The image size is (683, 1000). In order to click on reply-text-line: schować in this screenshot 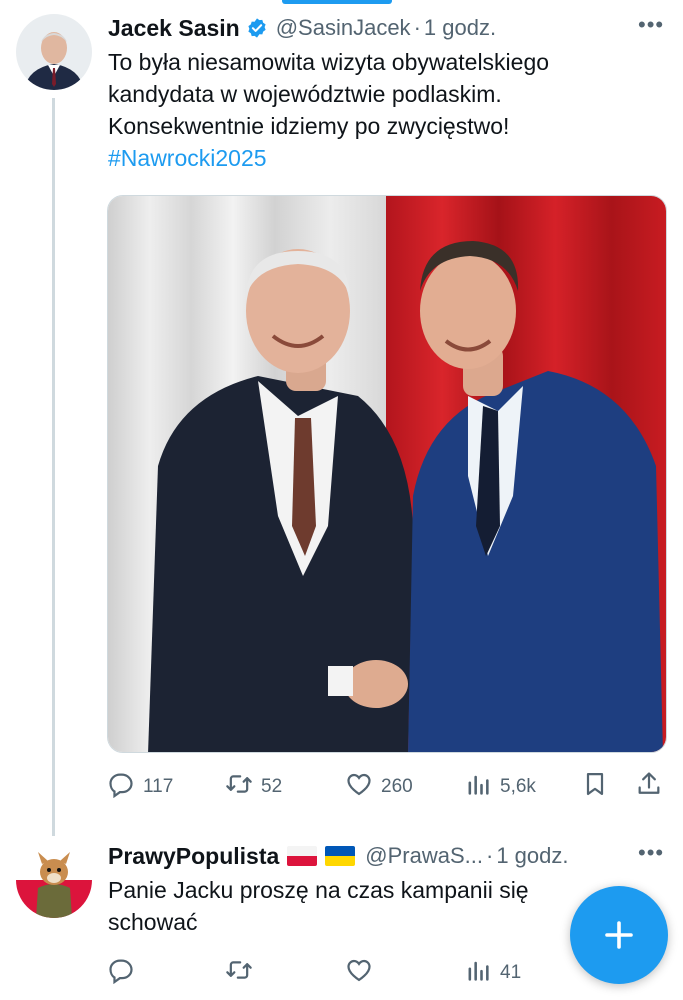, I will do `click(153, 922)`.